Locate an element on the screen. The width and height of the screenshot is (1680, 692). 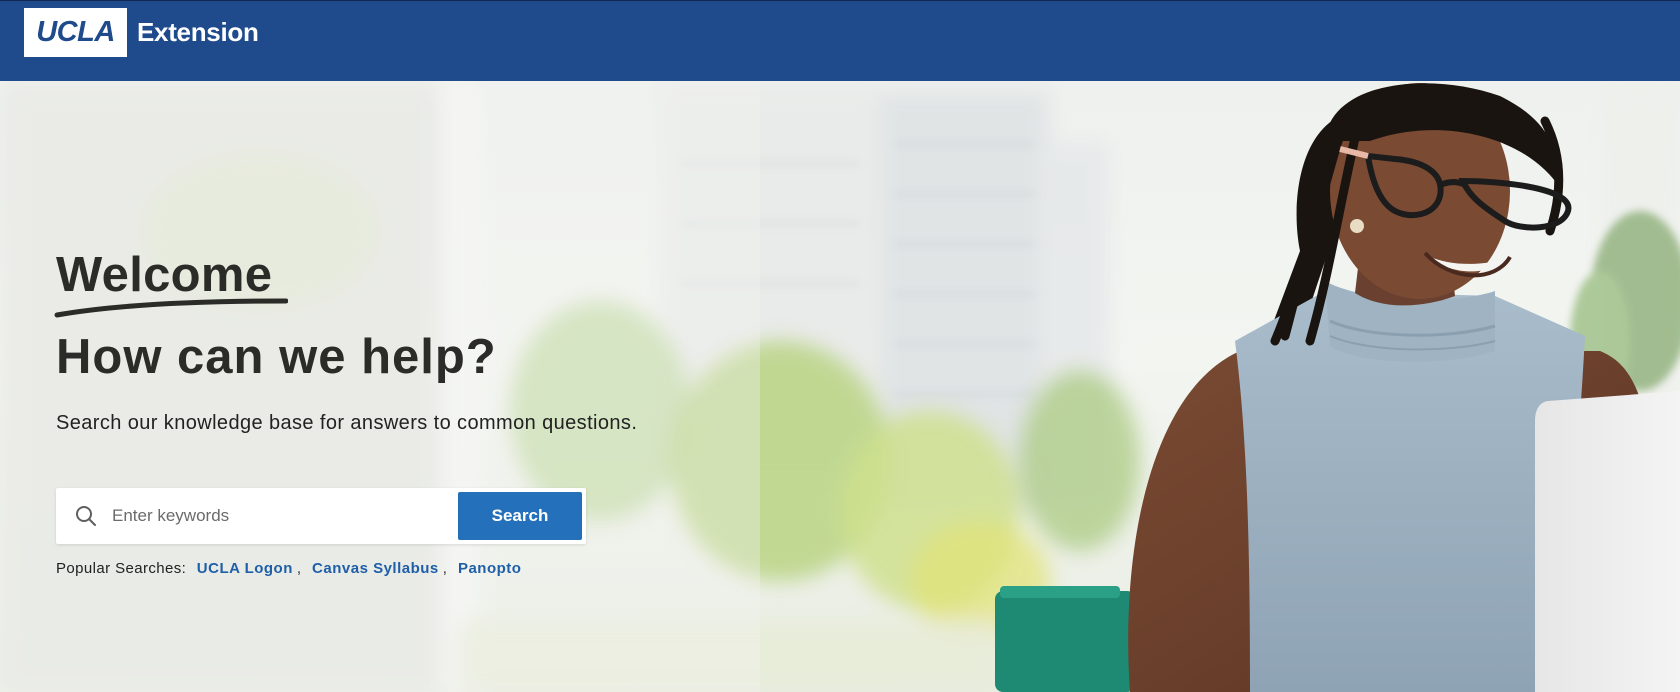
site-header: UCLA Extension is located at coordinates (840, 40).